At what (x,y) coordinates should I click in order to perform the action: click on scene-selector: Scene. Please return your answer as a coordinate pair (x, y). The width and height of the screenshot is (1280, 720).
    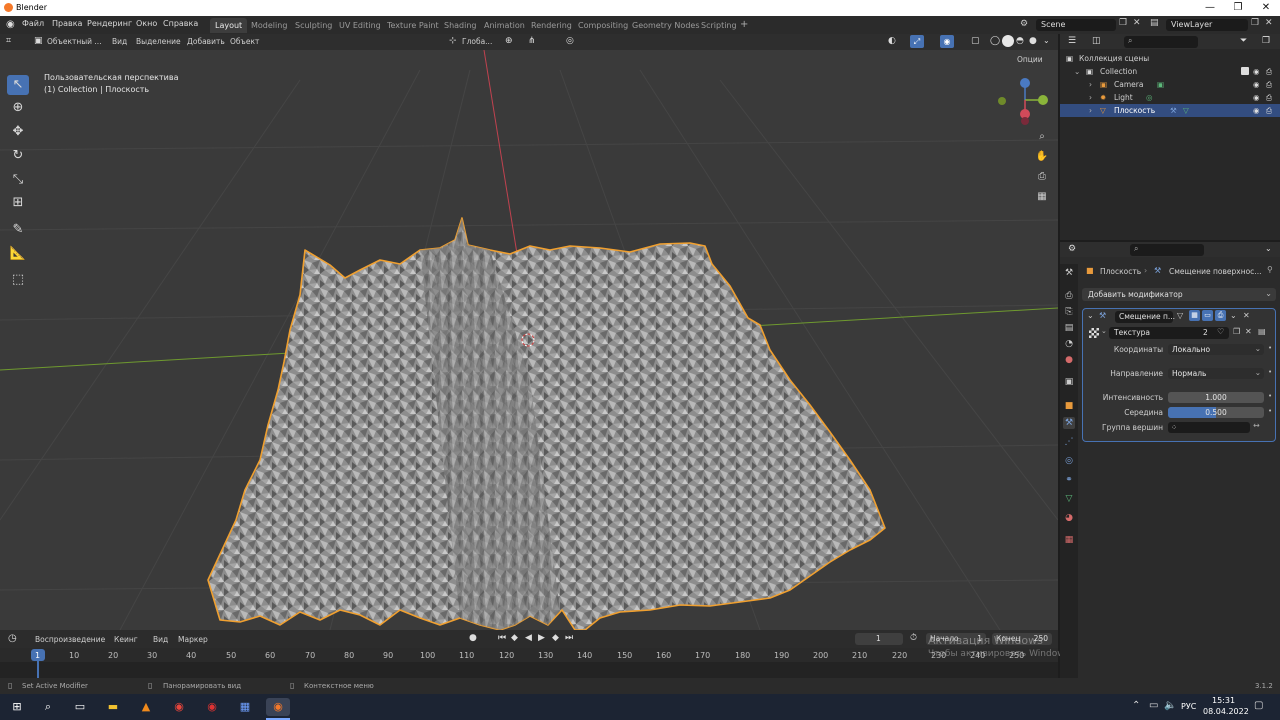
    Looking at the image, I should click on (1076, 25).